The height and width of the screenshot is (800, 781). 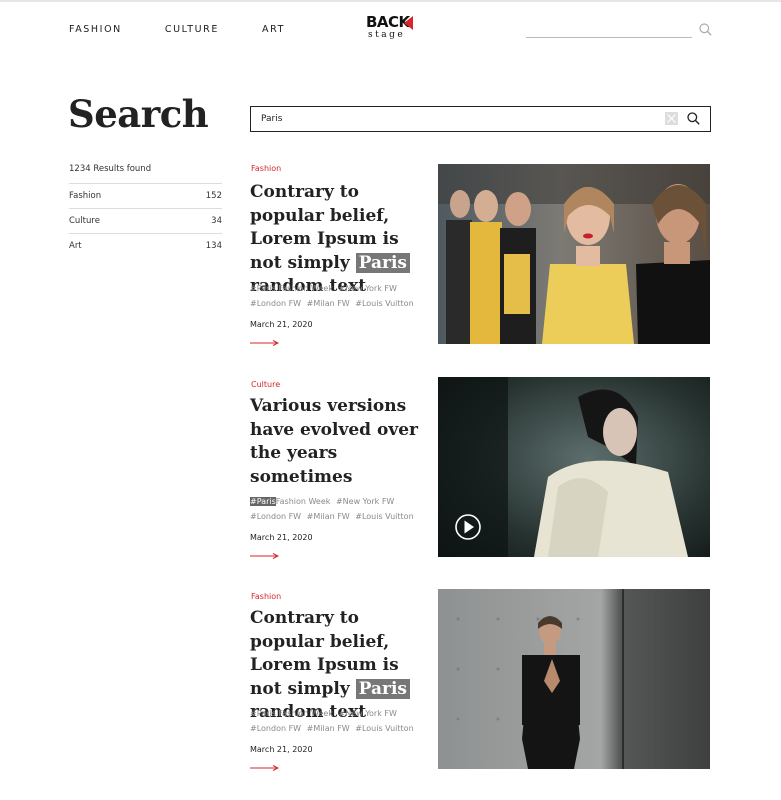 I want to click on nav-item-fashion: FASHION, so click(x=95, y=29).